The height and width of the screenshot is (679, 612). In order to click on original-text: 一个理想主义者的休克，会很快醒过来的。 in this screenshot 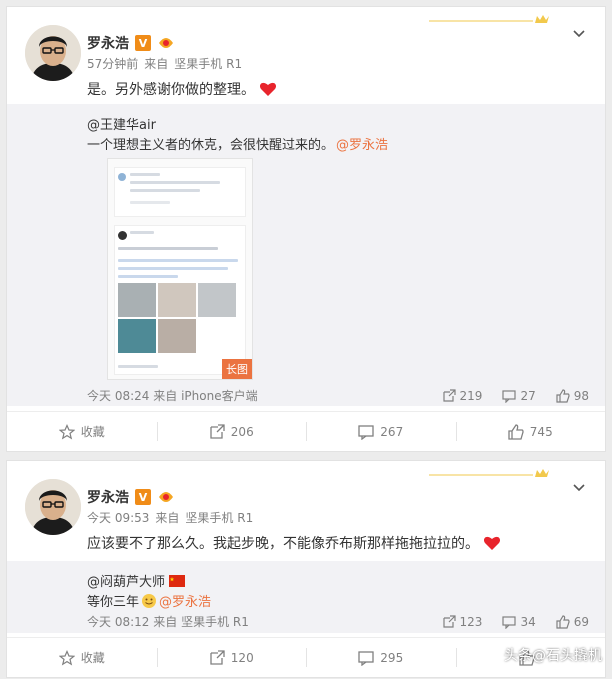, I will do `click(211, 145)`.